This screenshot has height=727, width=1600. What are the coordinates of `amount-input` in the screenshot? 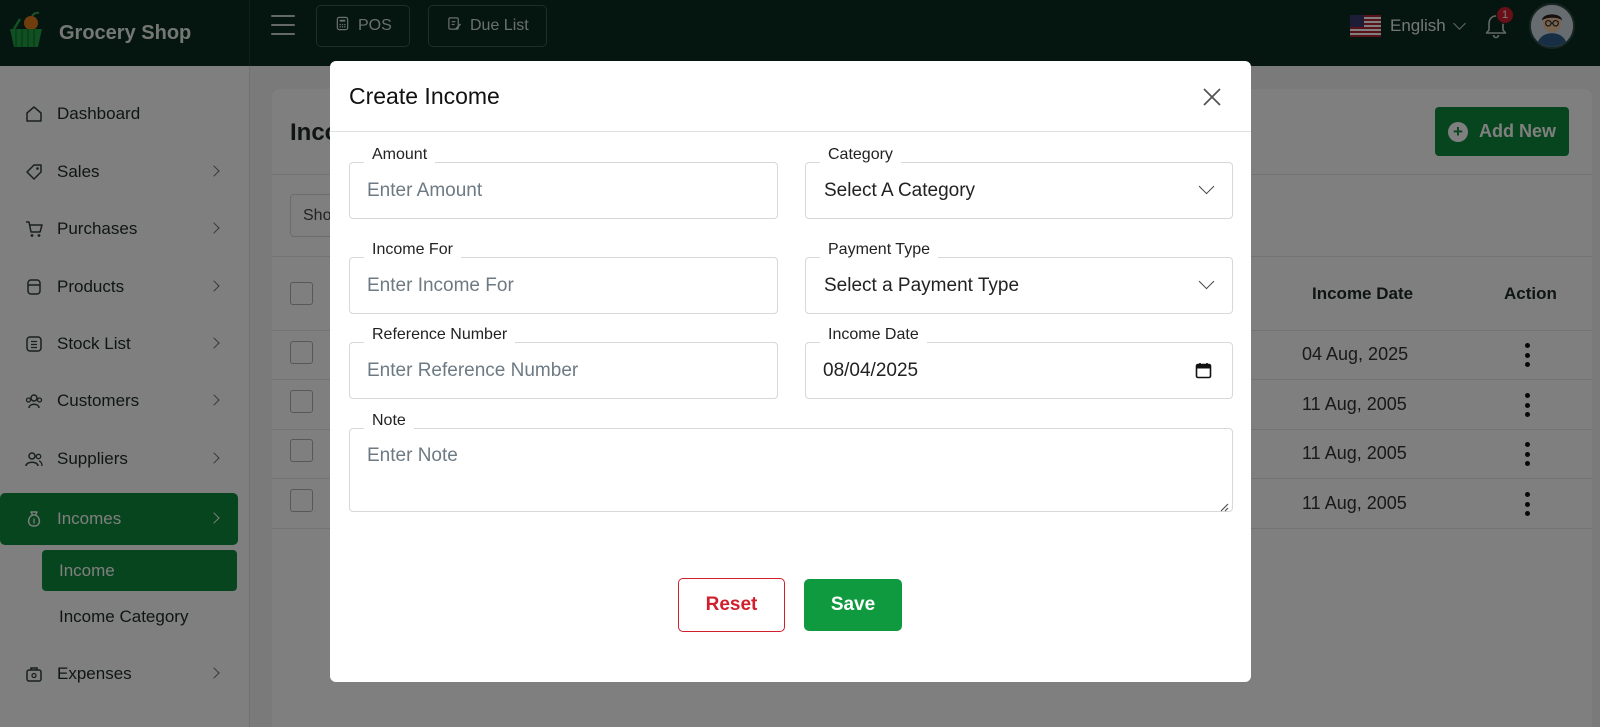 It's located at (563, 190).